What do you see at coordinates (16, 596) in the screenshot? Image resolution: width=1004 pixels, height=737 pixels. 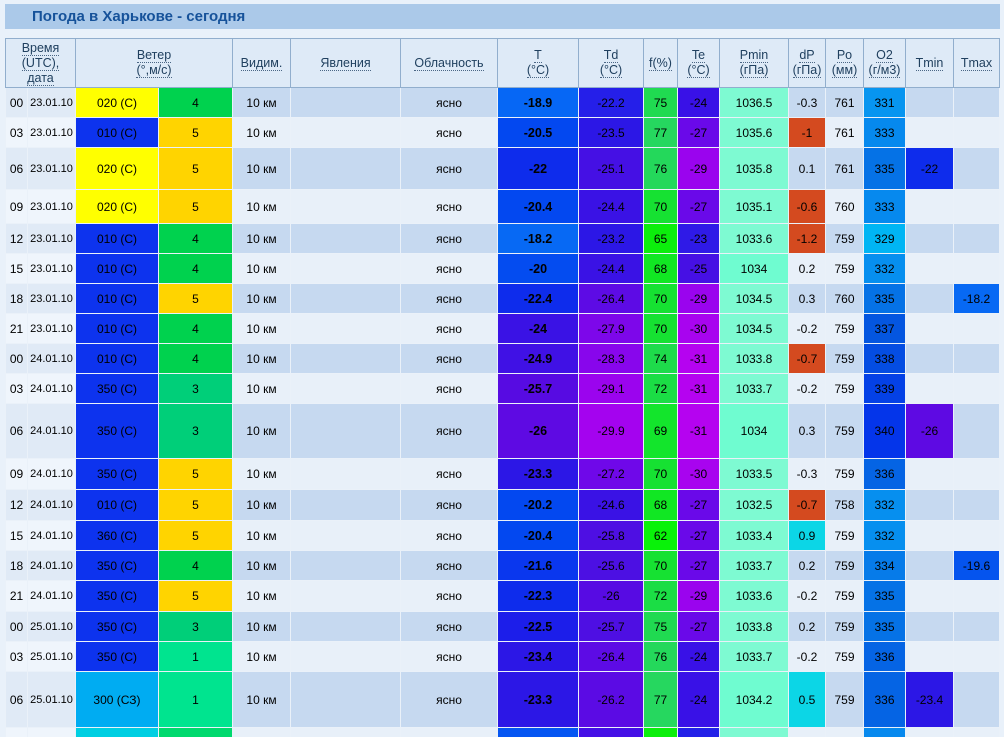 I see `time-cell: 21` at bounding box center [16, 596].